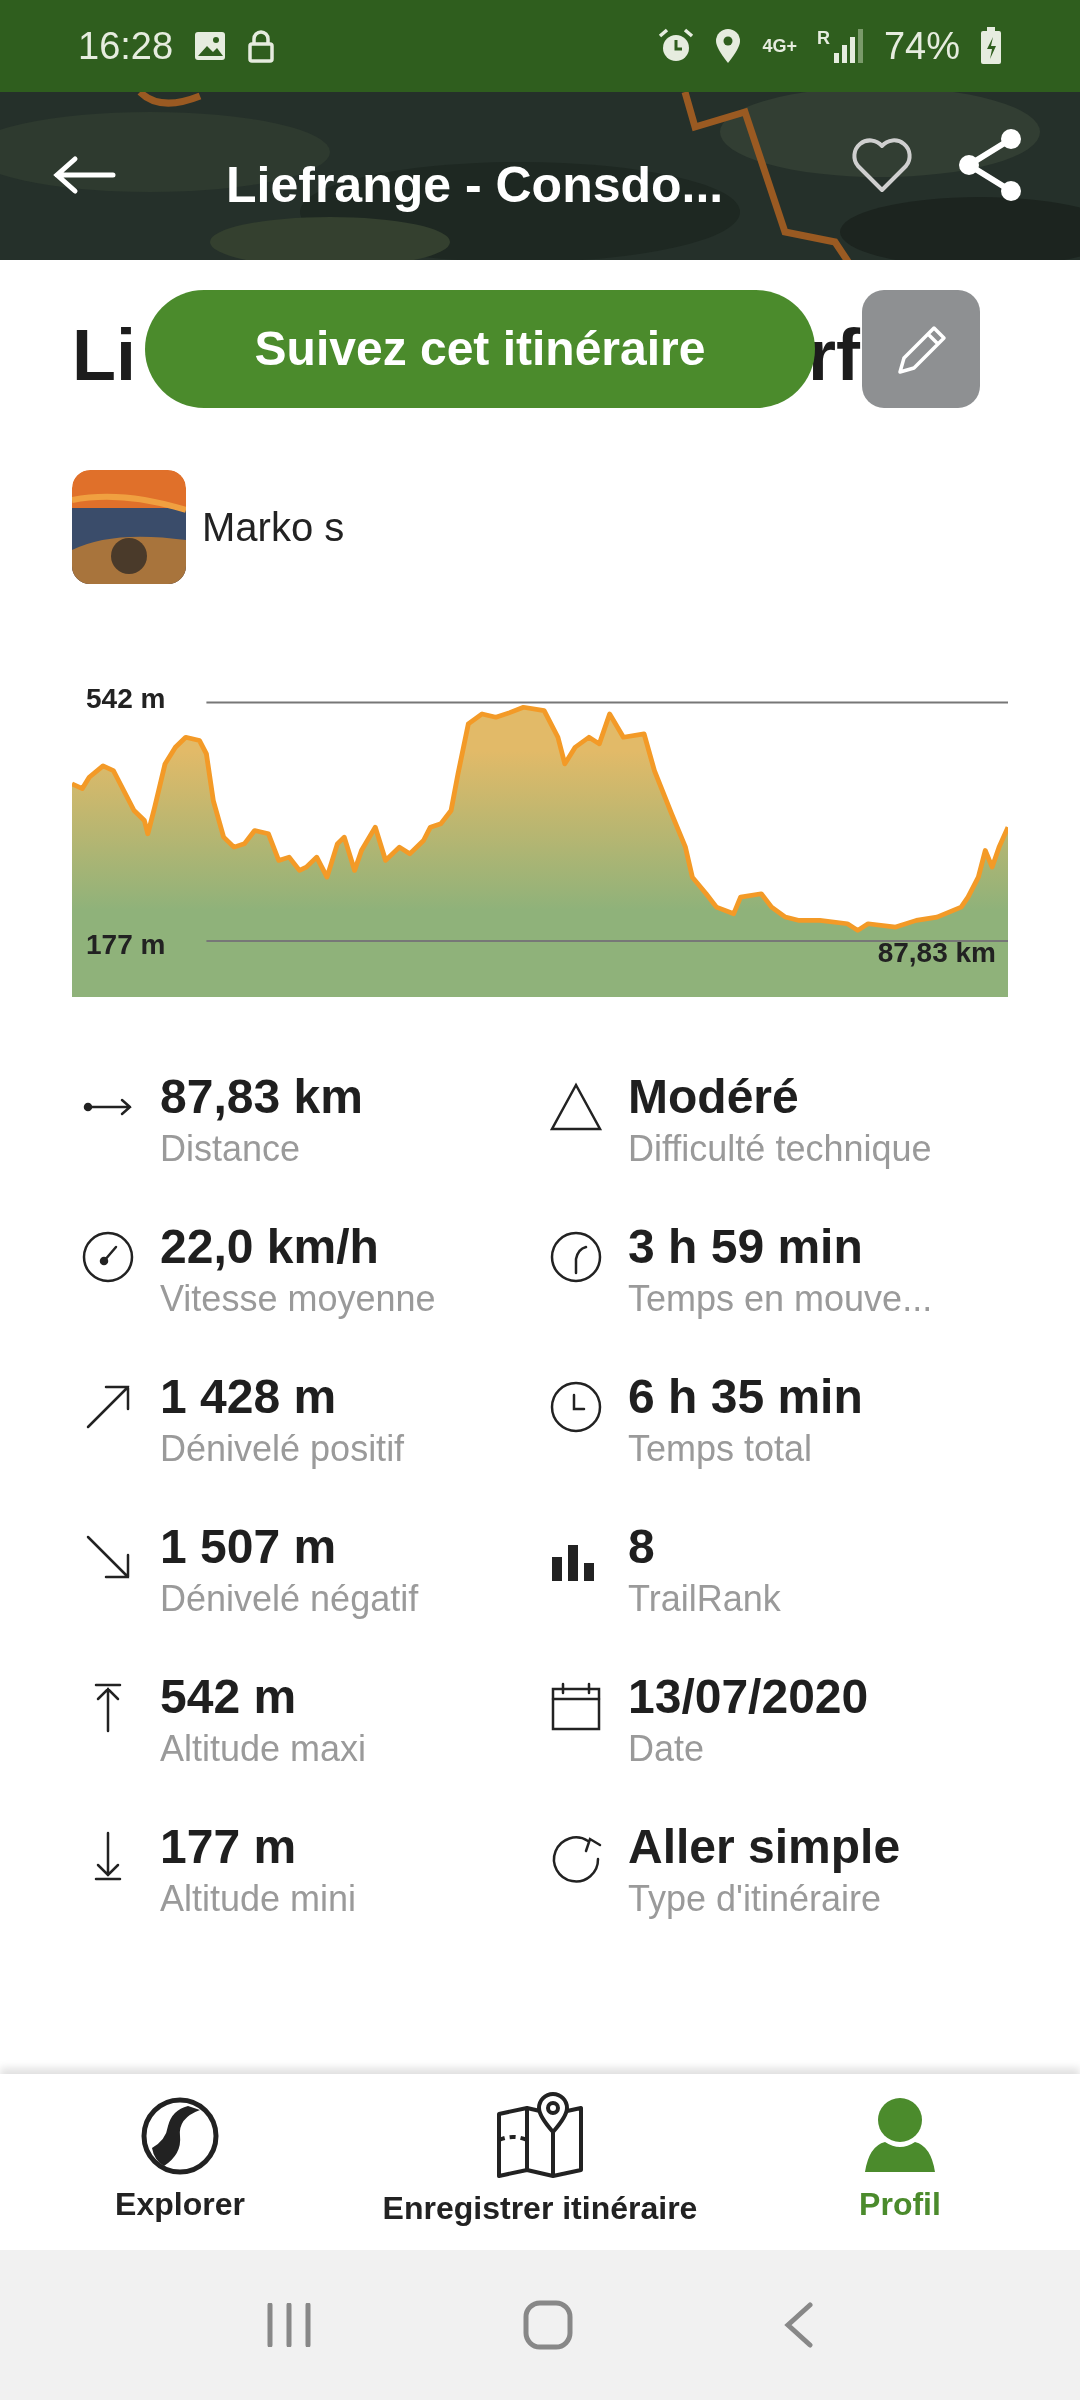  Describe the element at coordinates (799, 2325) in the screenshot. I see `back-icon` at that location.